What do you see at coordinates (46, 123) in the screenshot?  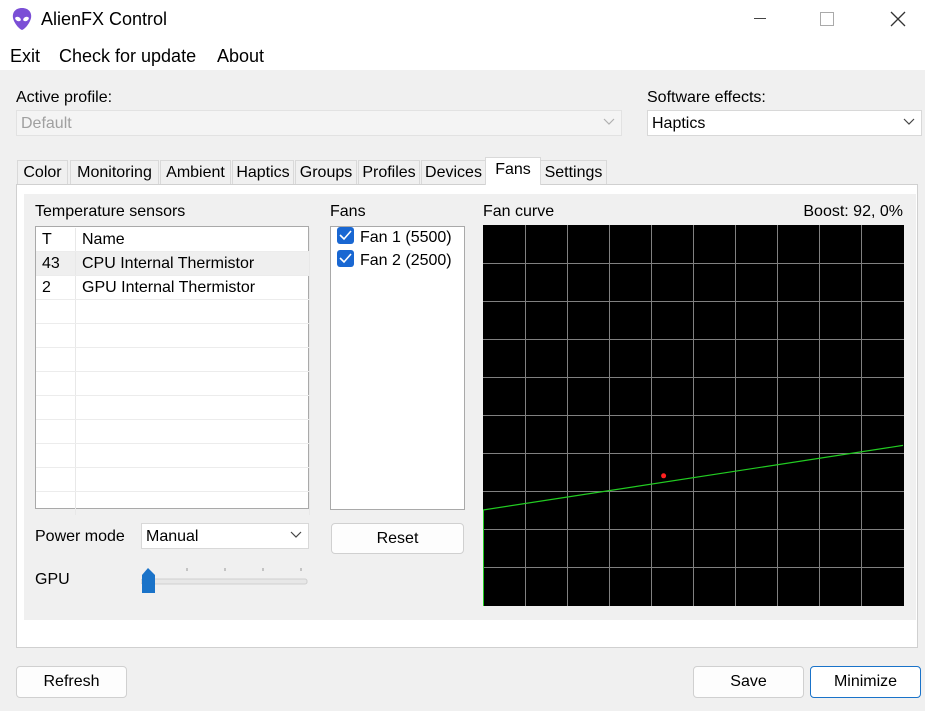 I see `active-profile-value: Default` at bounding box center [46, 123].